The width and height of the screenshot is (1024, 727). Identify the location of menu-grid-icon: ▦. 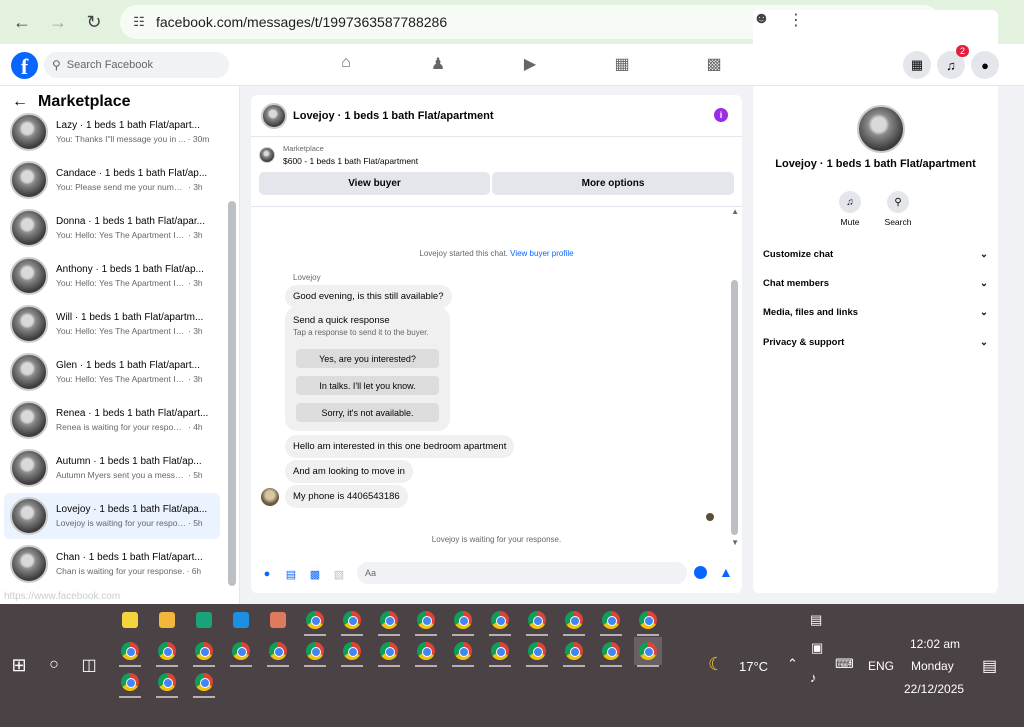
(917, 65).